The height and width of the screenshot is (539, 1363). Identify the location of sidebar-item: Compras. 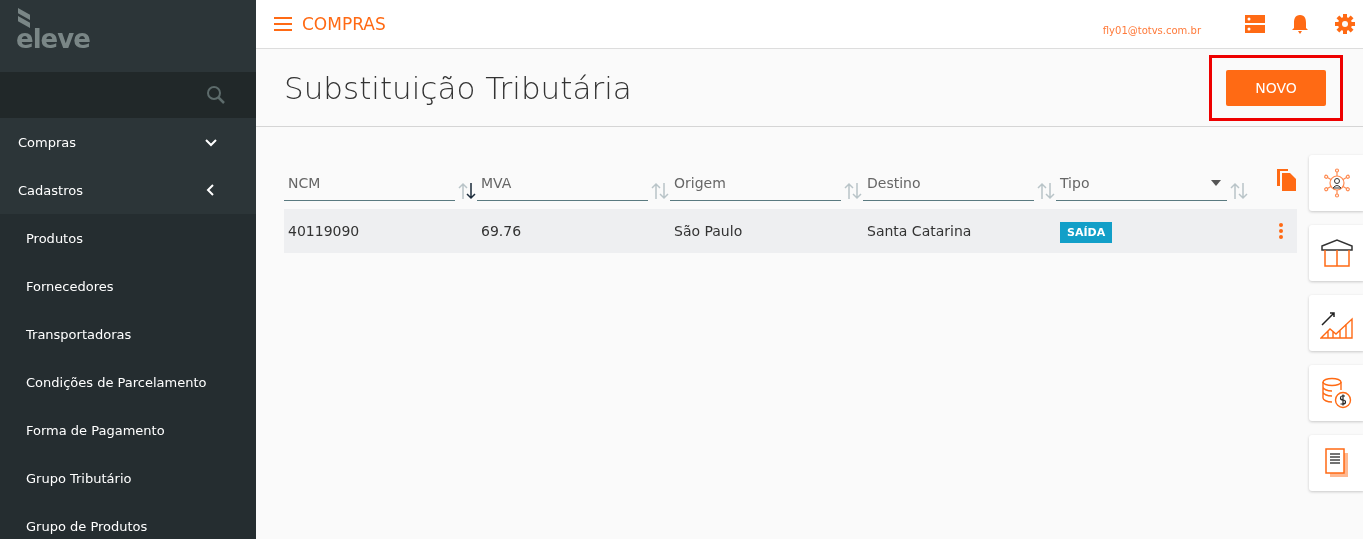
(128, 142).